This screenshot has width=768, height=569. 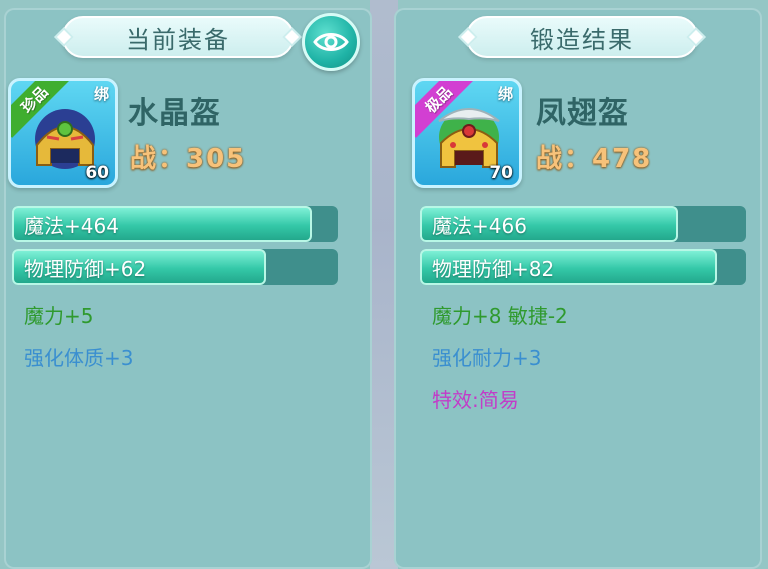 I want to click on stat-label: 物理防御+62, so click(x=85, y=268).